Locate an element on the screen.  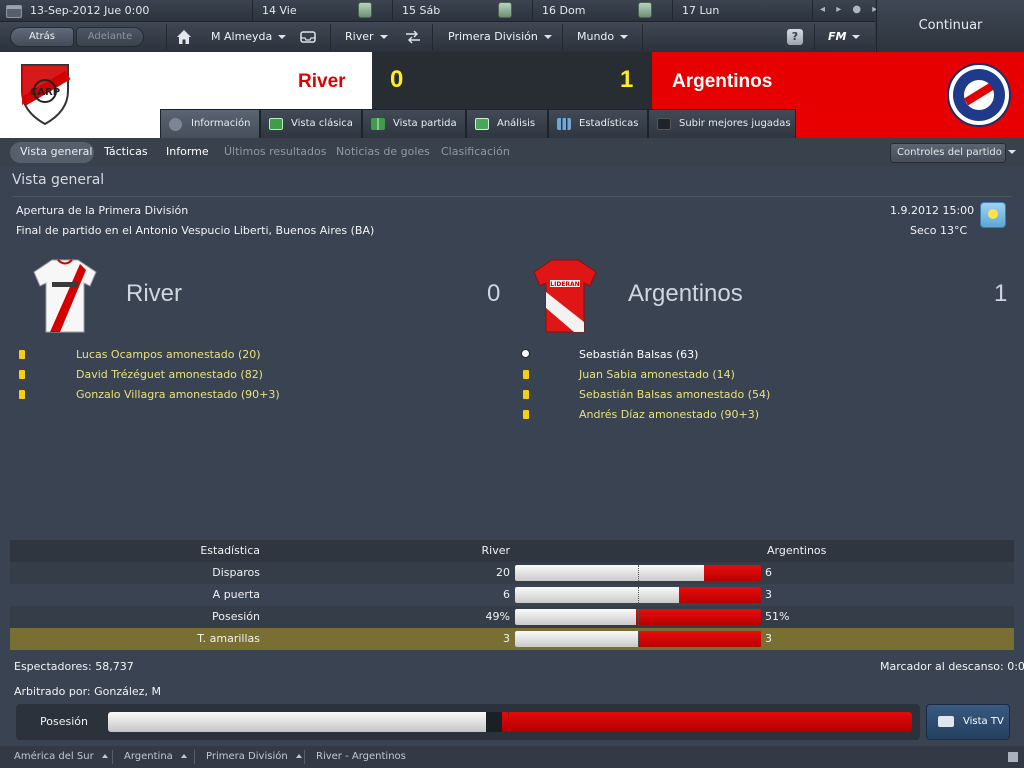
svg-text: LIDERAN is located at coordinates (564, 284).